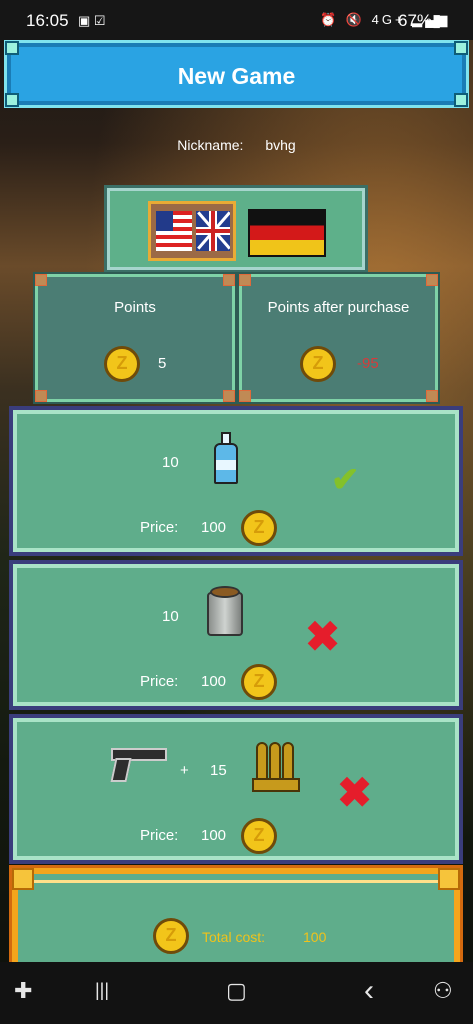 This screenshot has height=1024, width=473. Describe the element at coordinates (236, 789) in the screenshot. I see `shop-item-pistol-ammo: + 15 ✖ Price: 100 Z` at that location.